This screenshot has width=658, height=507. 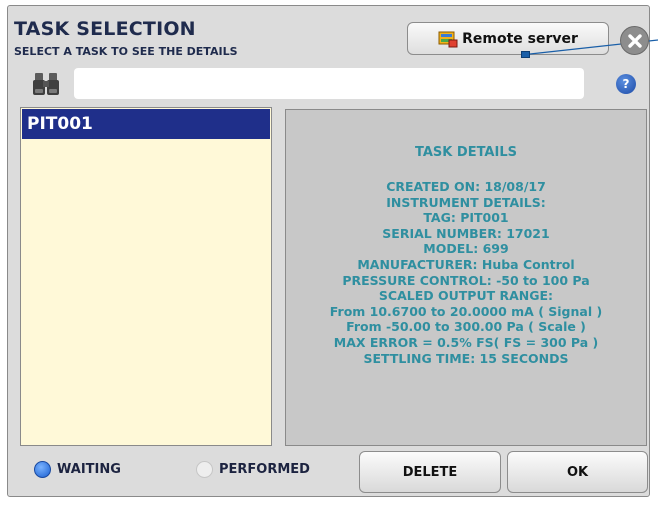 What do you see at coordinates (146, 124) in the screenshot?
I see `task-list-item: PIT001` at bounding box center [146, 124].